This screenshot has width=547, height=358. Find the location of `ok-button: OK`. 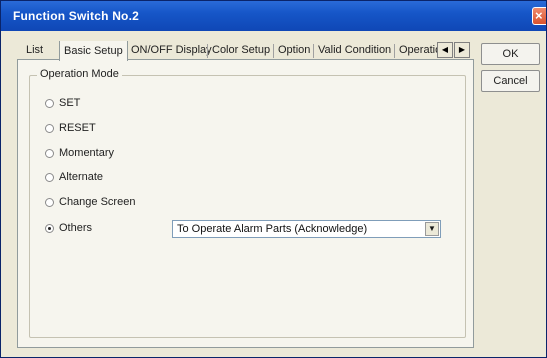

ok-button: OK is located at coordinates (510, 54).